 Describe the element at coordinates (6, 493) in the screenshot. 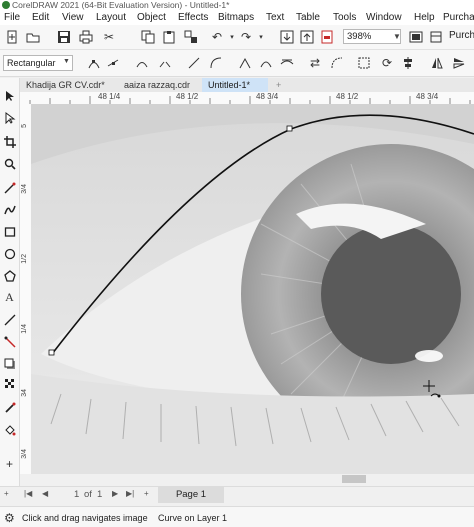

I see `add-page-before-icon: +` at that location.